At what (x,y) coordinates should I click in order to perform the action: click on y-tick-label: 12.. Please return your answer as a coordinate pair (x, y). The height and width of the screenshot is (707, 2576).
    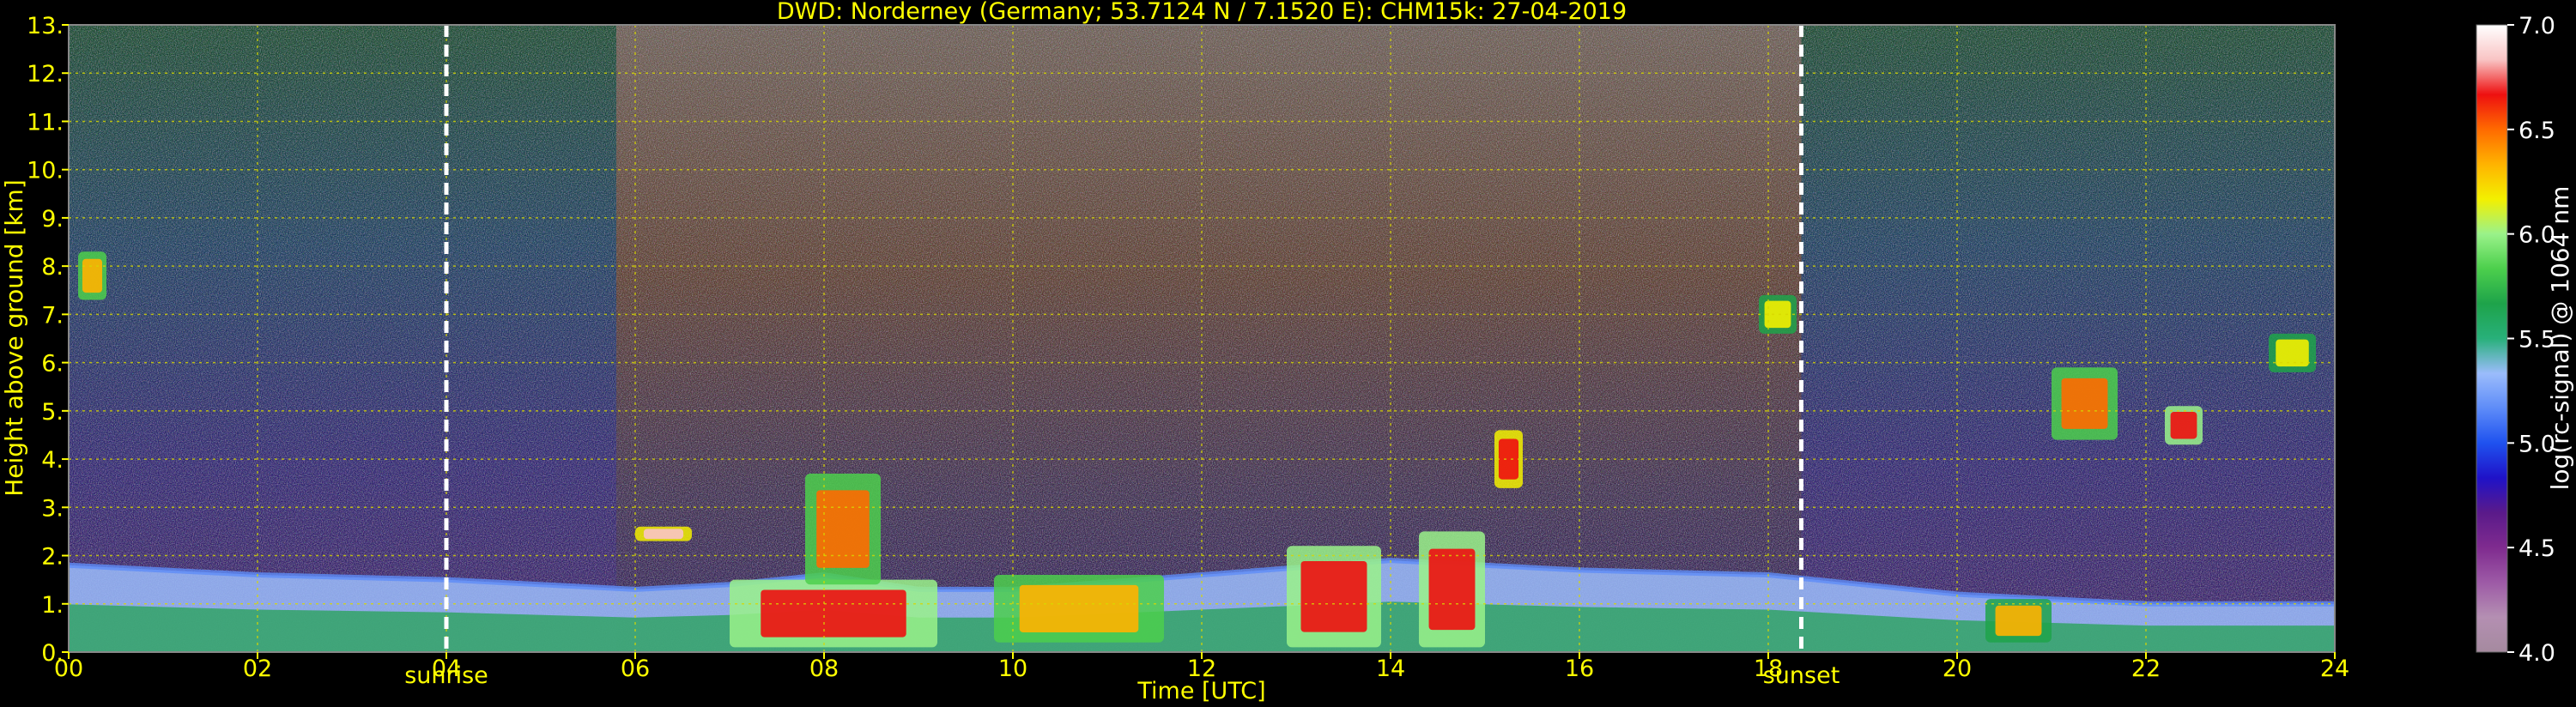
    Looking at the image, I should click on (45, 75).